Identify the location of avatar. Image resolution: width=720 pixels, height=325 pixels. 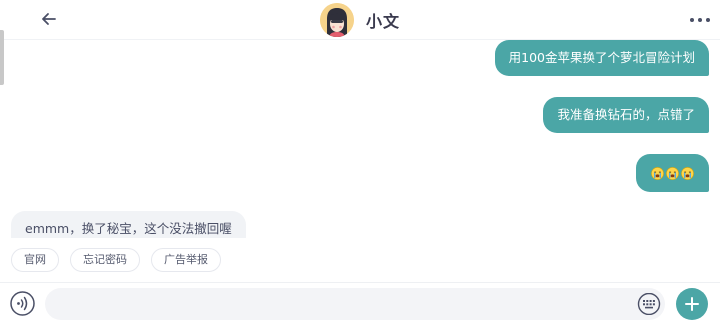
(337, 20).